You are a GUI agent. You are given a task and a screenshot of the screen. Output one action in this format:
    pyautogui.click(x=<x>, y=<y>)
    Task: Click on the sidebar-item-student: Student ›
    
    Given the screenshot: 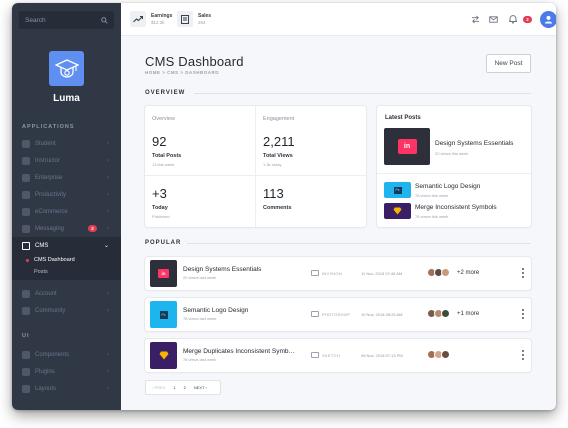 What is the action you would take?
    pyautogui.click(x=66, y=143)
    